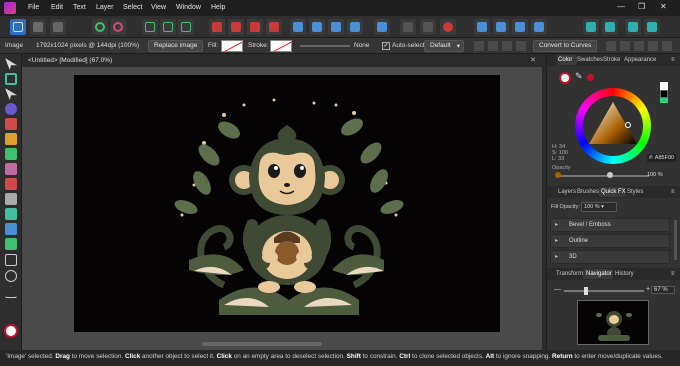 The image size is (680, 366). Describe the element at coordinates (236, 27) in the screenshot. I see `boolean-add-icon` at that location.